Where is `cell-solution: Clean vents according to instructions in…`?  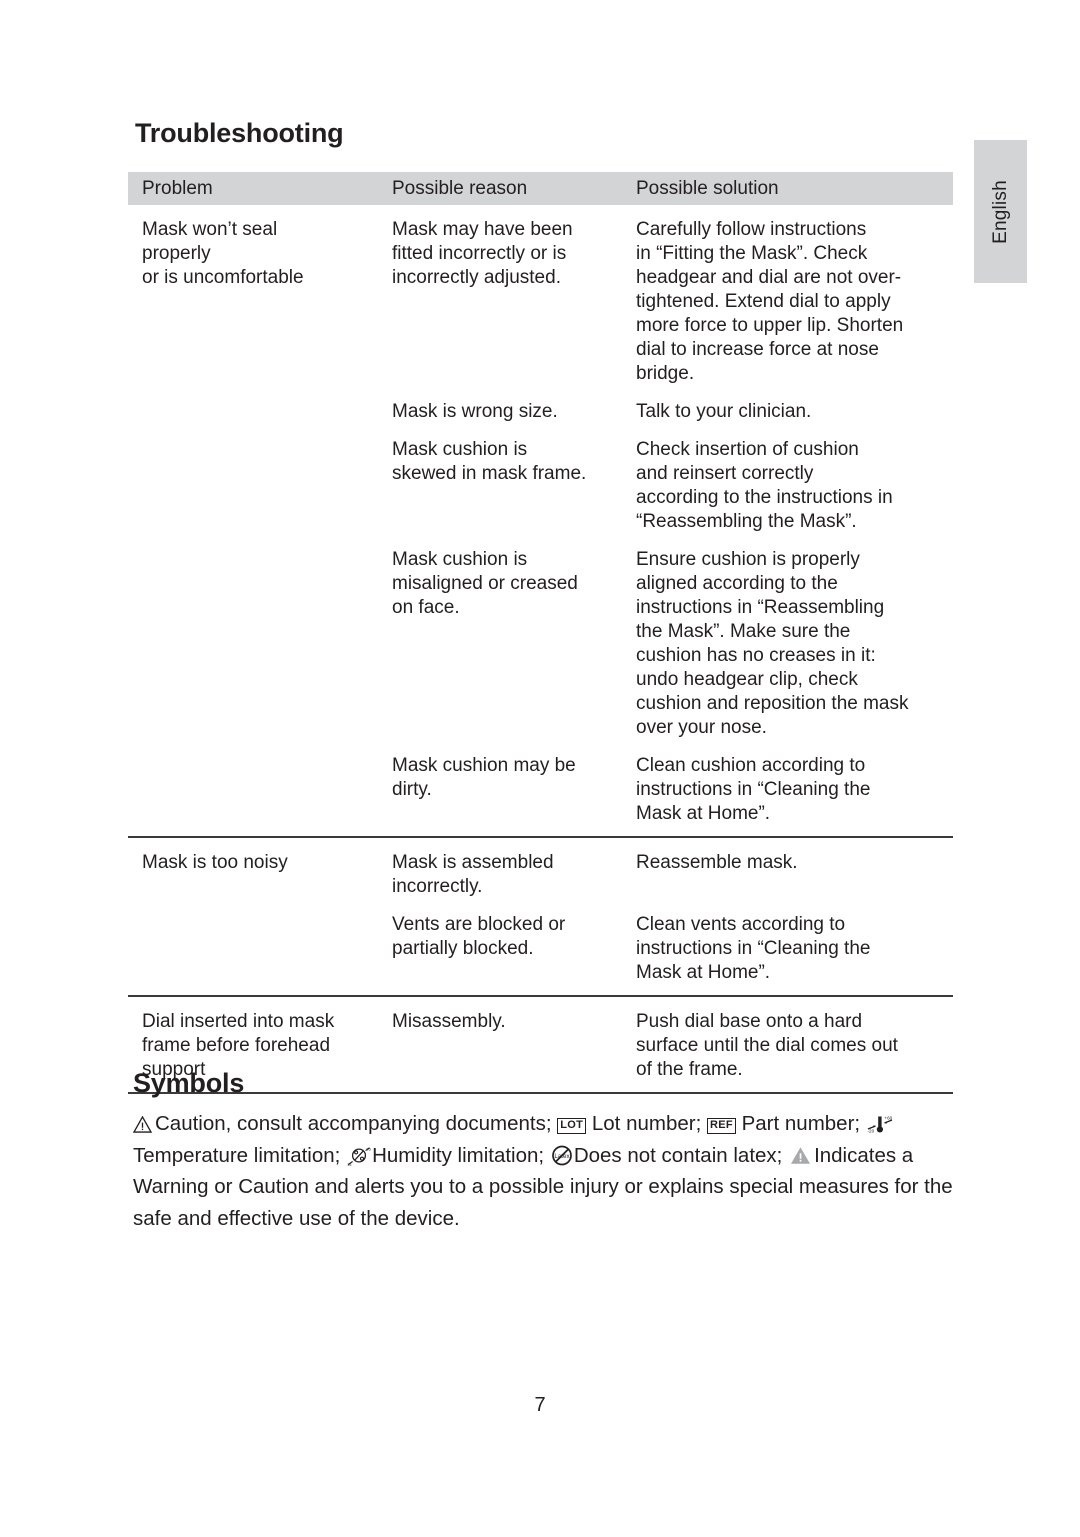 cell-solution: Clean vents according to instructions in… is located at coordinates (753, 948).